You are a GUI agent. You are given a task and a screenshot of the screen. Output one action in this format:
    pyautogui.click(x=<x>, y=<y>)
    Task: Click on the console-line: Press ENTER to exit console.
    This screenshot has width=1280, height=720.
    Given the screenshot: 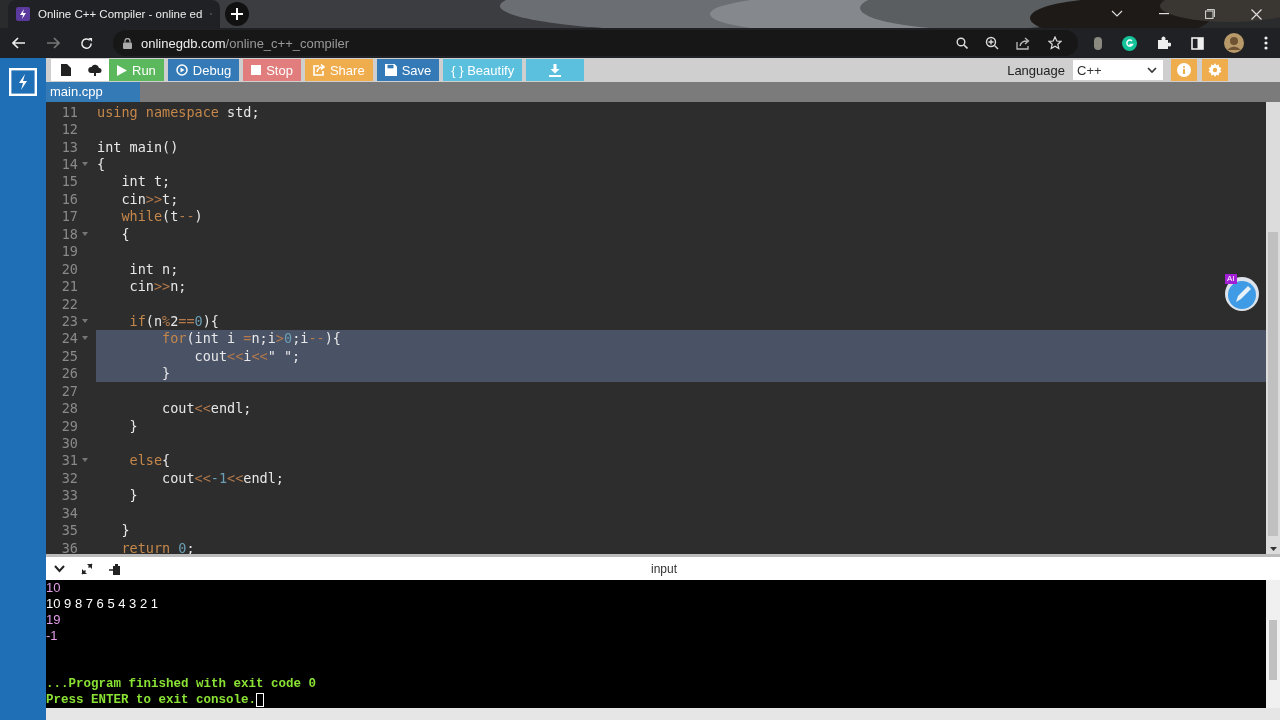 What is the action you would take?
    pyautogui.click(x=151, y=700)
    